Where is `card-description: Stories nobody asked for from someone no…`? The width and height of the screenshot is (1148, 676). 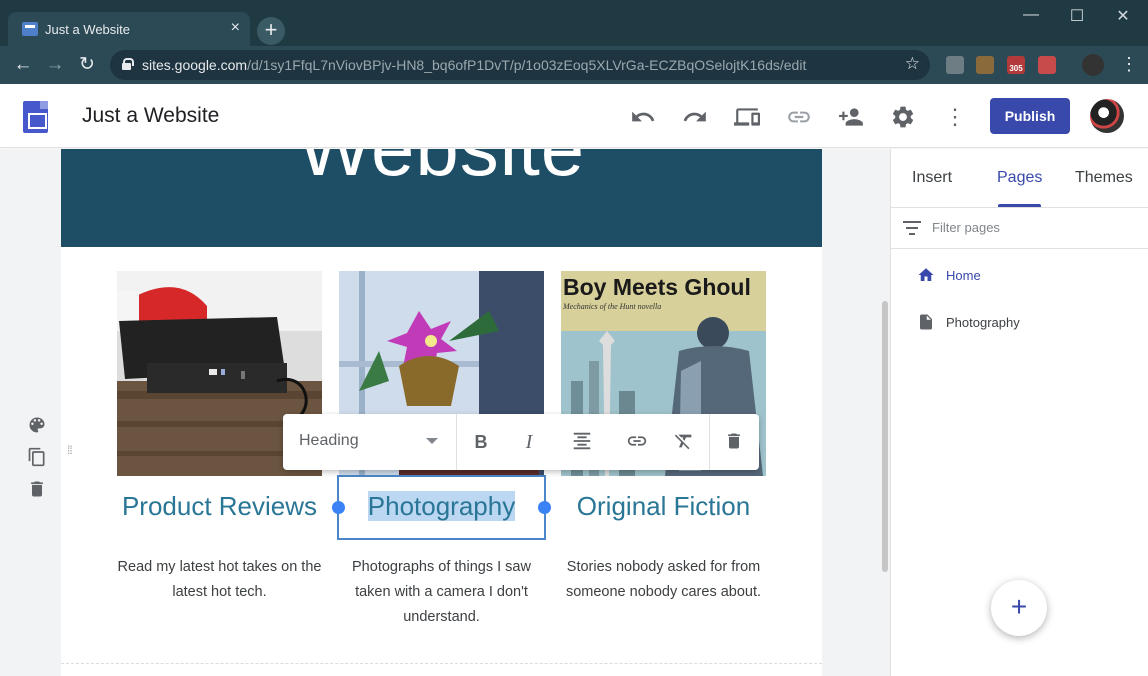 card-description: Stories nobody asked for from someone no… is located at coordinates (663, 580).